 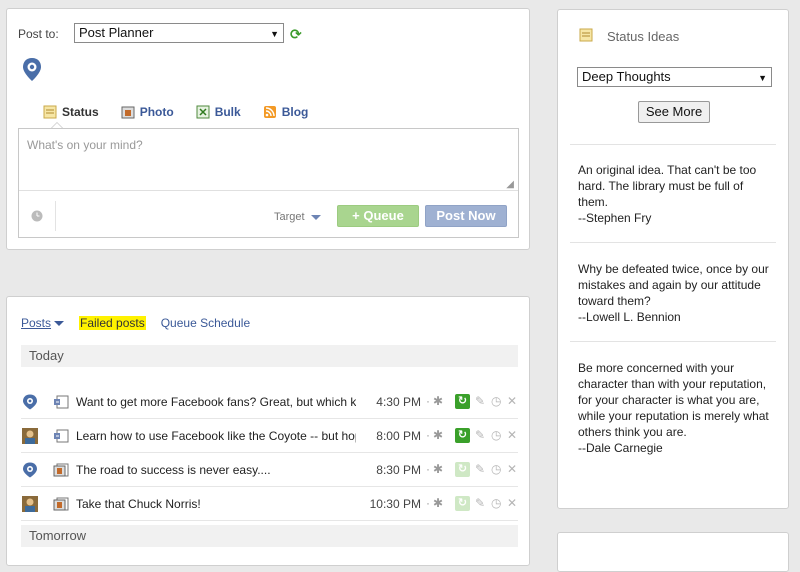 I want to click on tab-blog: Blog, so click(x=286, y=112).